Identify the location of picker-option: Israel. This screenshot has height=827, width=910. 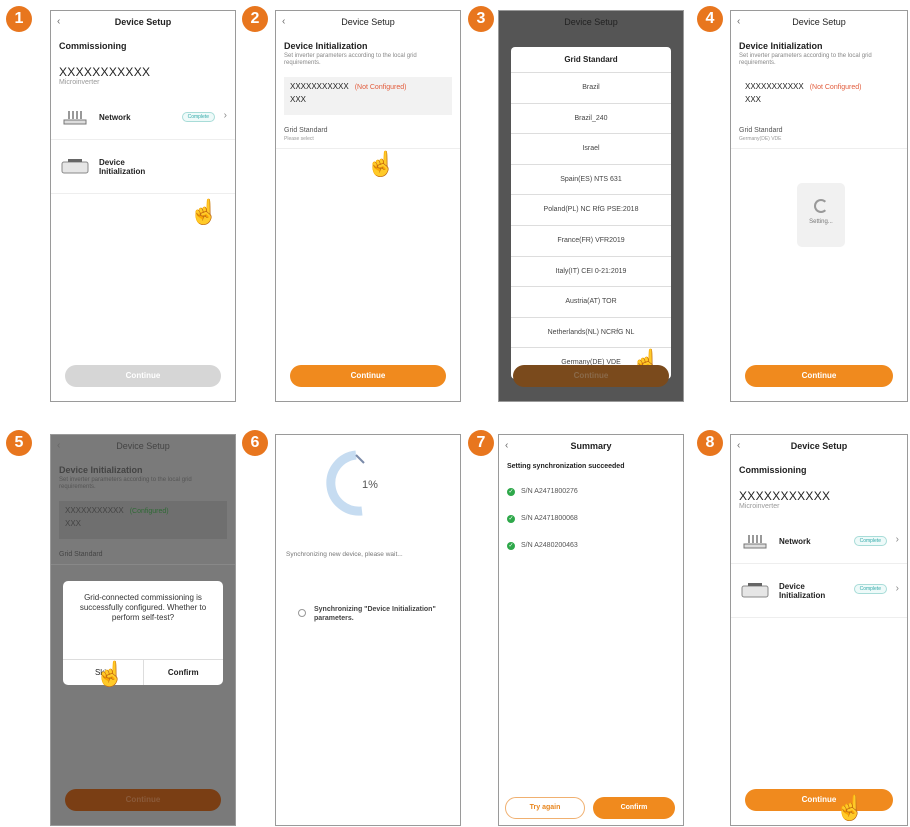
(591, 149).